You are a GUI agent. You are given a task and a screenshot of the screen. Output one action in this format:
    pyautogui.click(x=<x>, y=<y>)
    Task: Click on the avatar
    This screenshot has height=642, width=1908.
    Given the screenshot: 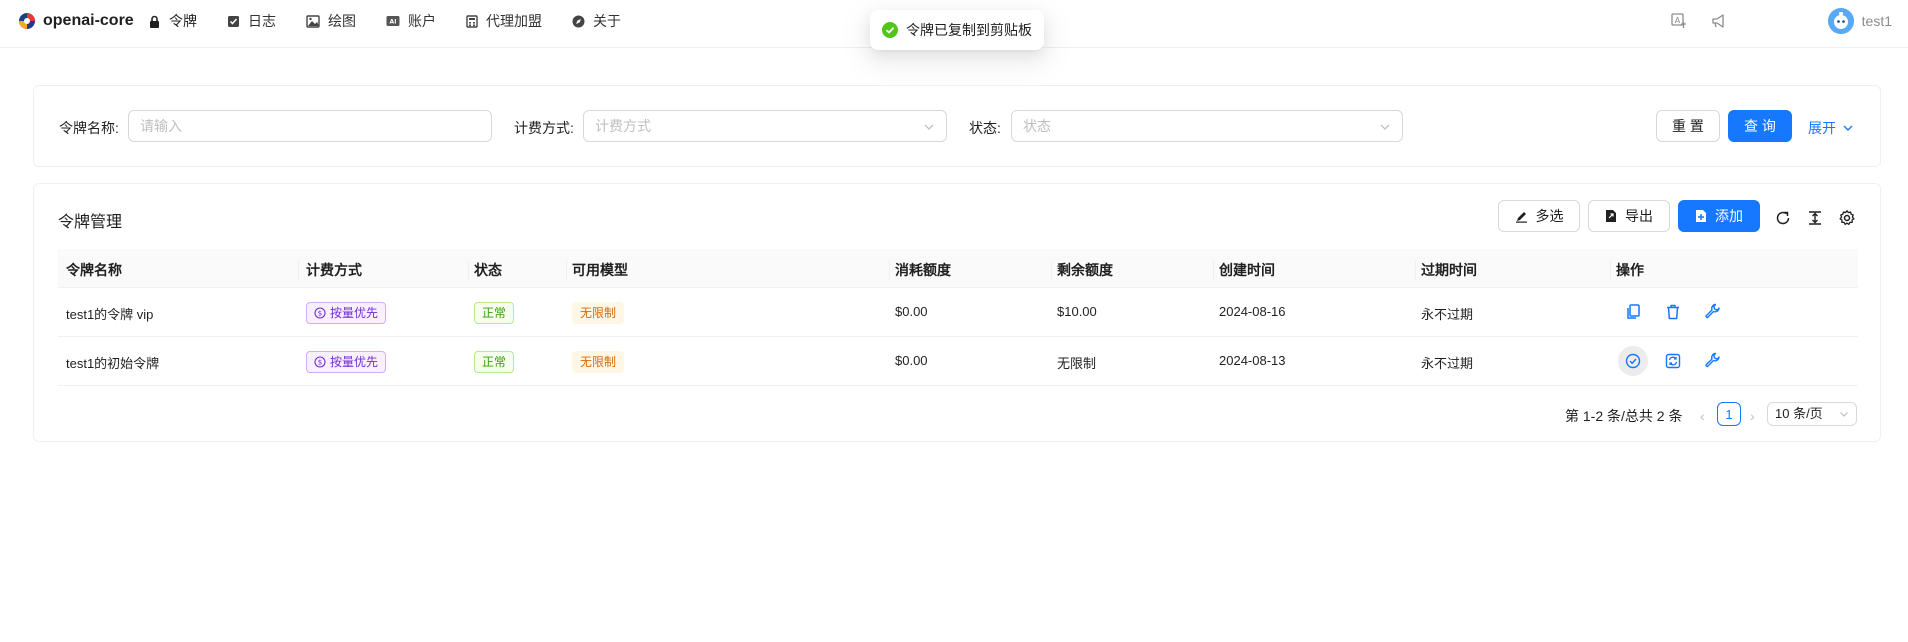 What is the action you would take?
    pyautogui.click(x=1840, y=21)
    